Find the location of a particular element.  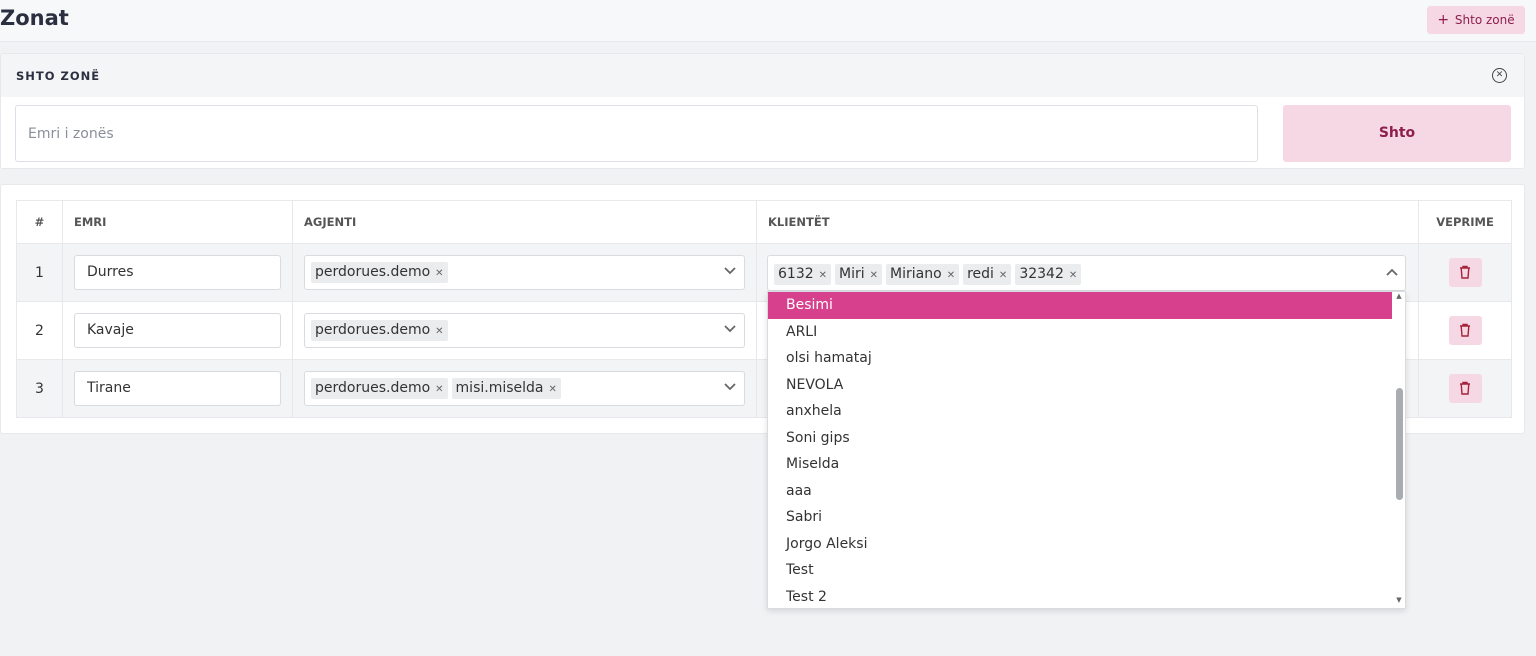

client-tag-label: Miriano is located at coordinates (916, 274).